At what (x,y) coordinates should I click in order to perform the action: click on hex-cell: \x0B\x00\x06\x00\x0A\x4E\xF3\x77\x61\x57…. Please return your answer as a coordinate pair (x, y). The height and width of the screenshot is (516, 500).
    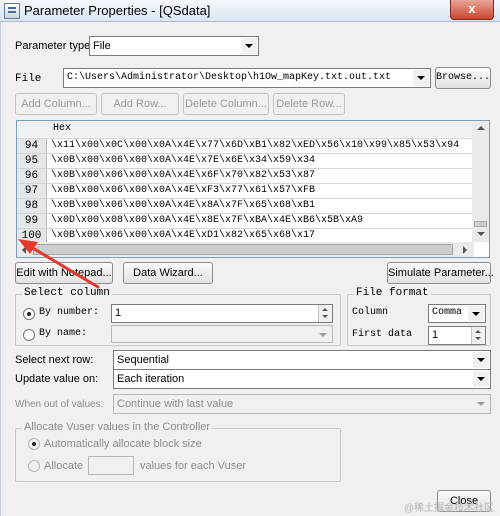
    Looking at the image, I should click on (183, 190).